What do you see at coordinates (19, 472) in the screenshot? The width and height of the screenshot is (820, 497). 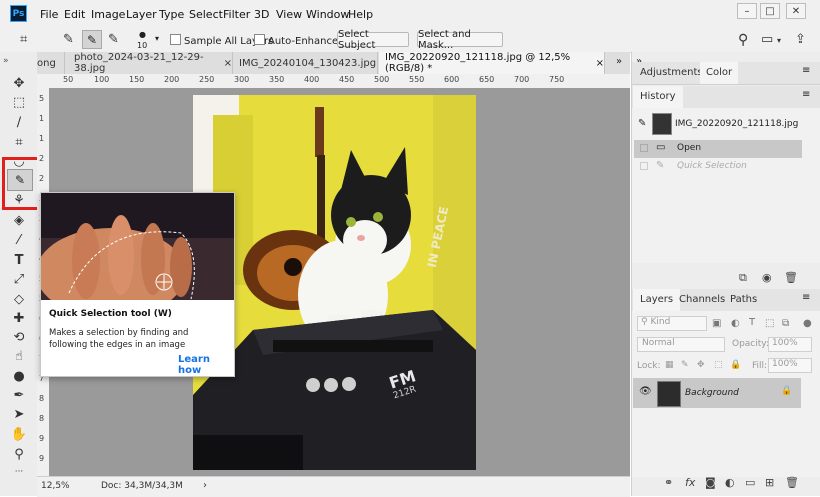 I see `more-tools-icon: ···` at bounding box center [19, 472].